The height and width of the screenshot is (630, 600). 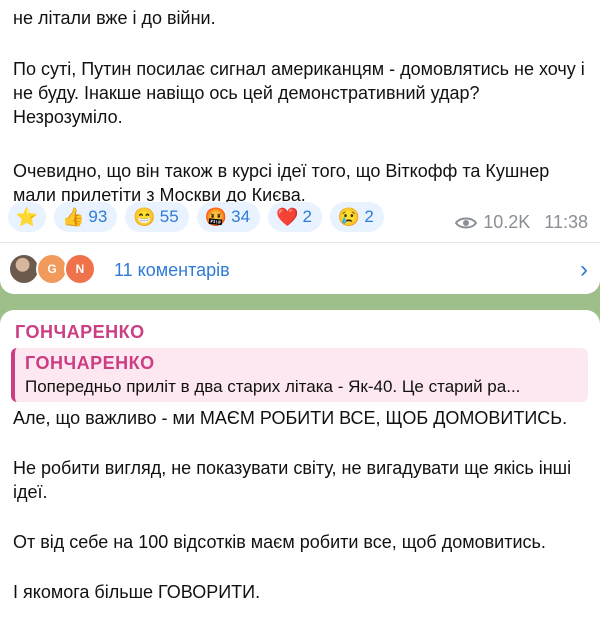 What do you see at coordinates (73, 217) in the screenshot?
I see `thumbs-up-icon: 👍` at bounding box center [73, 217].